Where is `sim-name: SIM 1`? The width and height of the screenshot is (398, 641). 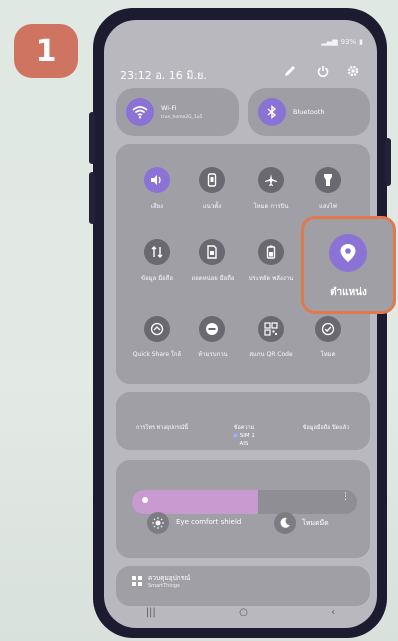 sim-name: SIM 1 is located at coordinates (247, 436).